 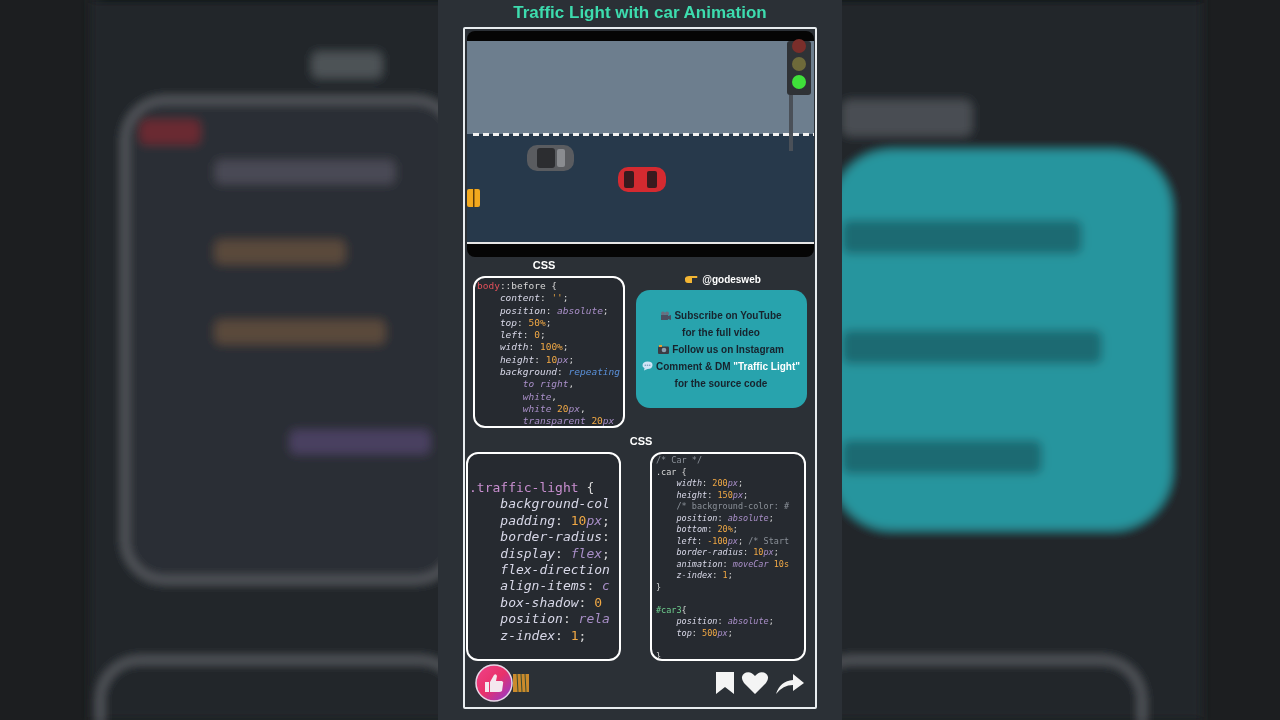 What do you see at coordinates (551, 603) in the screenshot?
I see `code-line: box-shadow: 0` at bounding box center [551, 603].